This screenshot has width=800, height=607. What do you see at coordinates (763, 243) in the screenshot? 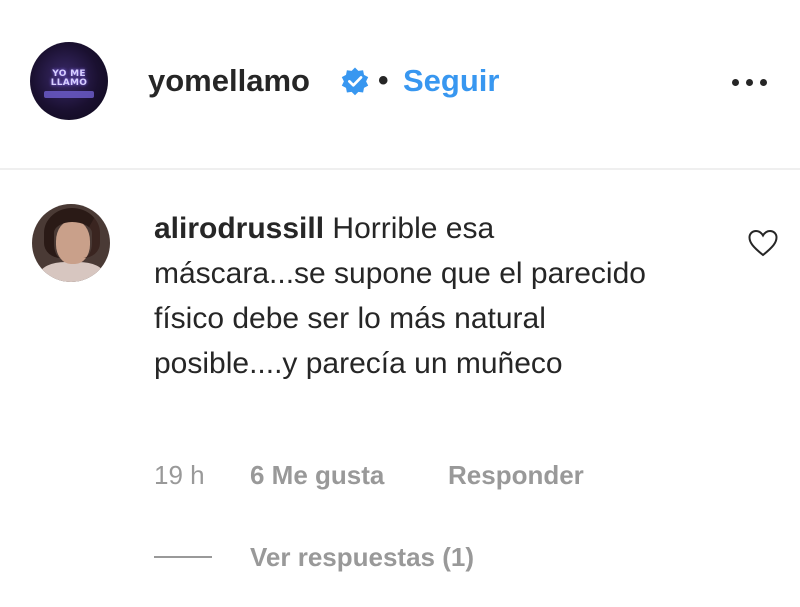
I see `heart-outline-icon` at bounding box center [763, 243].